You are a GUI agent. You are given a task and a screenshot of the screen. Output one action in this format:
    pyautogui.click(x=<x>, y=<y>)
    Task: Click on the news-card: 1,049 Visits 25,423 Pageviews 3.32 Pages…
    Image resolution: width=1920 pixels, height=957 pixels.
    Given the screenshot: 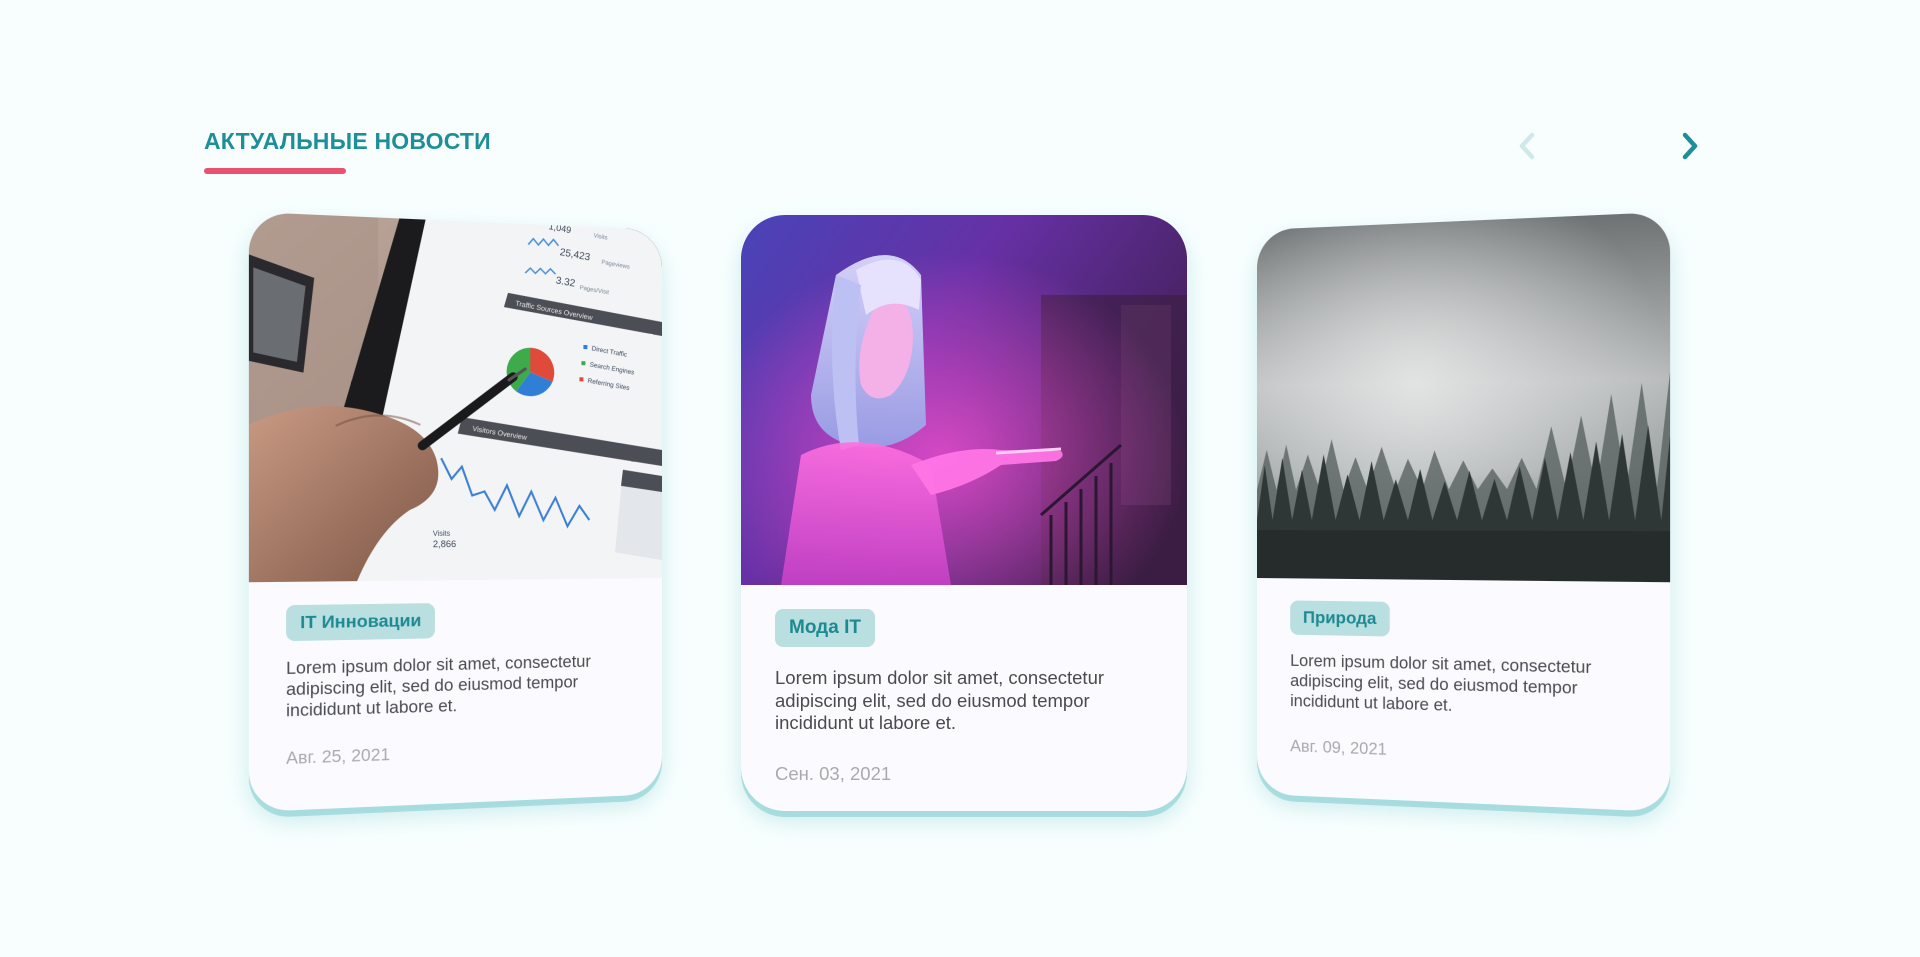 What is the action you would take?
    pyautogui.click(x=455, y=512)
    